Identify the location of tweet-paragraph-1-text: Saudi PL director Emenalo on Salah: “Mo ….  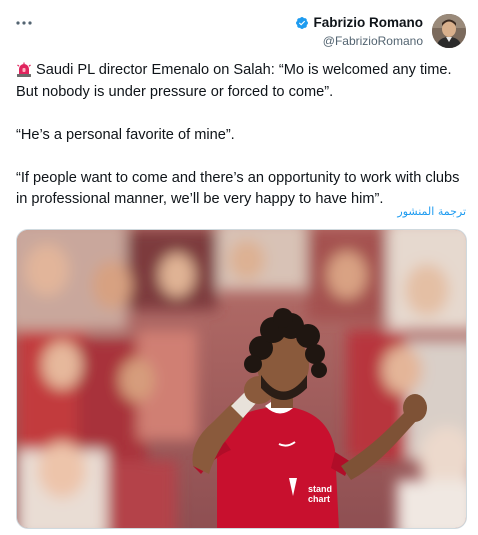
(234, 81).